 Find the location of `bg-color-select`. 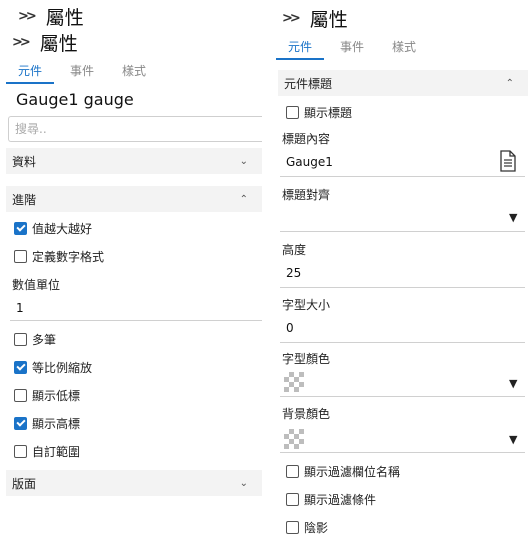

bg-color-select is located at coordinates (402, 452).